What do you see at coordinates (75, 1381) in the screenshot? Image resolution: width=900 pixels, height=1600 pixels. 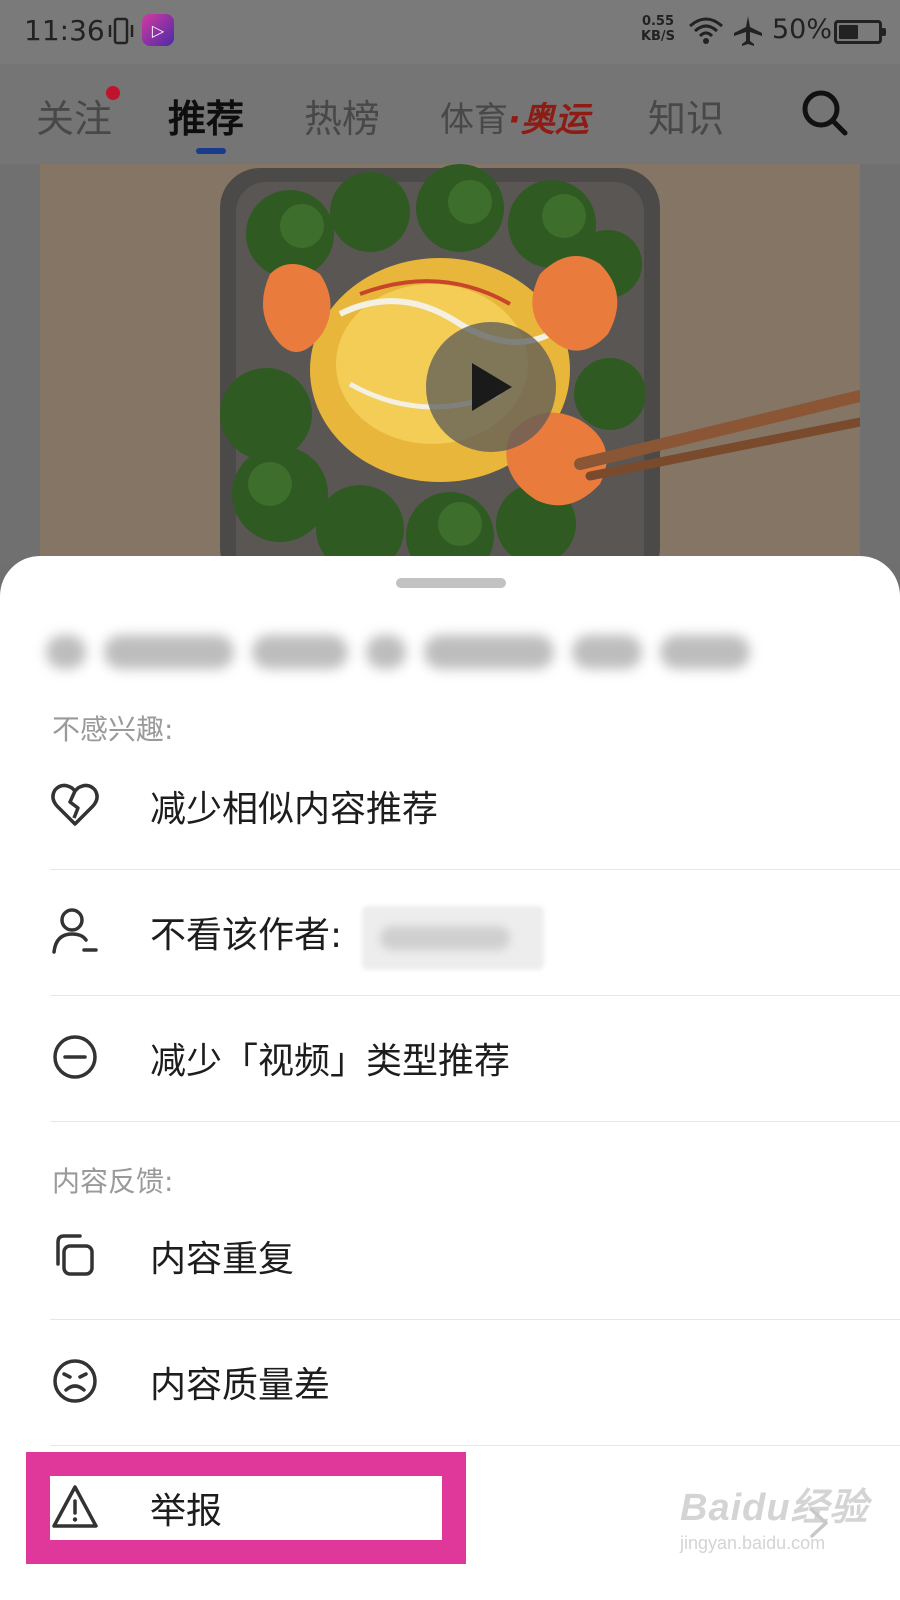 I see `sad-face-icon` at bounding box center [75, 1381].